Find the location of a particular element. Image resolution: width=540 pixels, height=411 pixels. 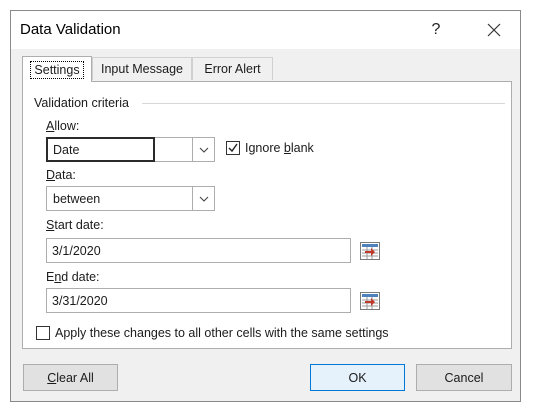

help-button: ? is located at coordinates (436, 30).